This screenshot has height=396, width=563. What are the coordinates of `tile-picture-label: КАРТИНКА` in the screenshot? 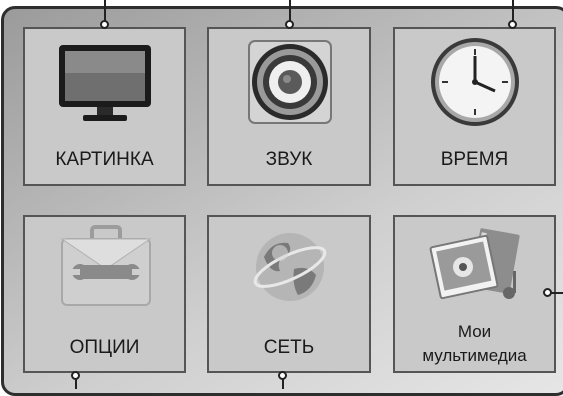 It's located at (104, 159).